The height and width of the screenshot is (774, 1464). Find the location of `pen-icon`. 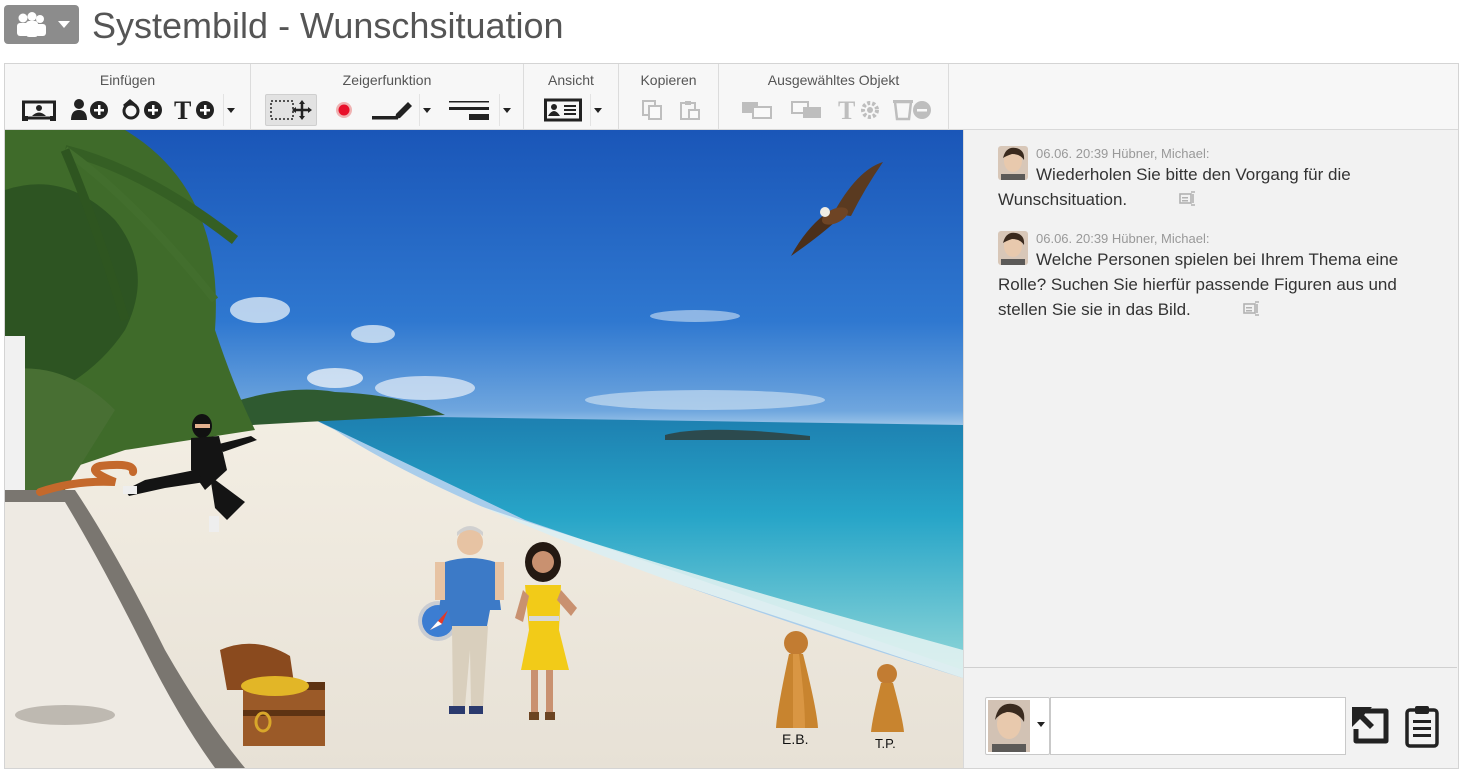

pen-icon is located at coordinates (392, 111).